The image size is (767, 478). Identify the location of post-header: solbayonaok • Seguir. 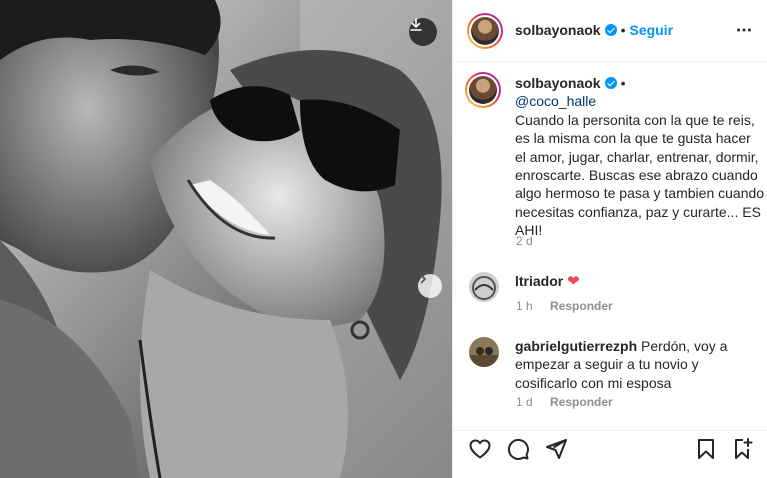
(610, 31).